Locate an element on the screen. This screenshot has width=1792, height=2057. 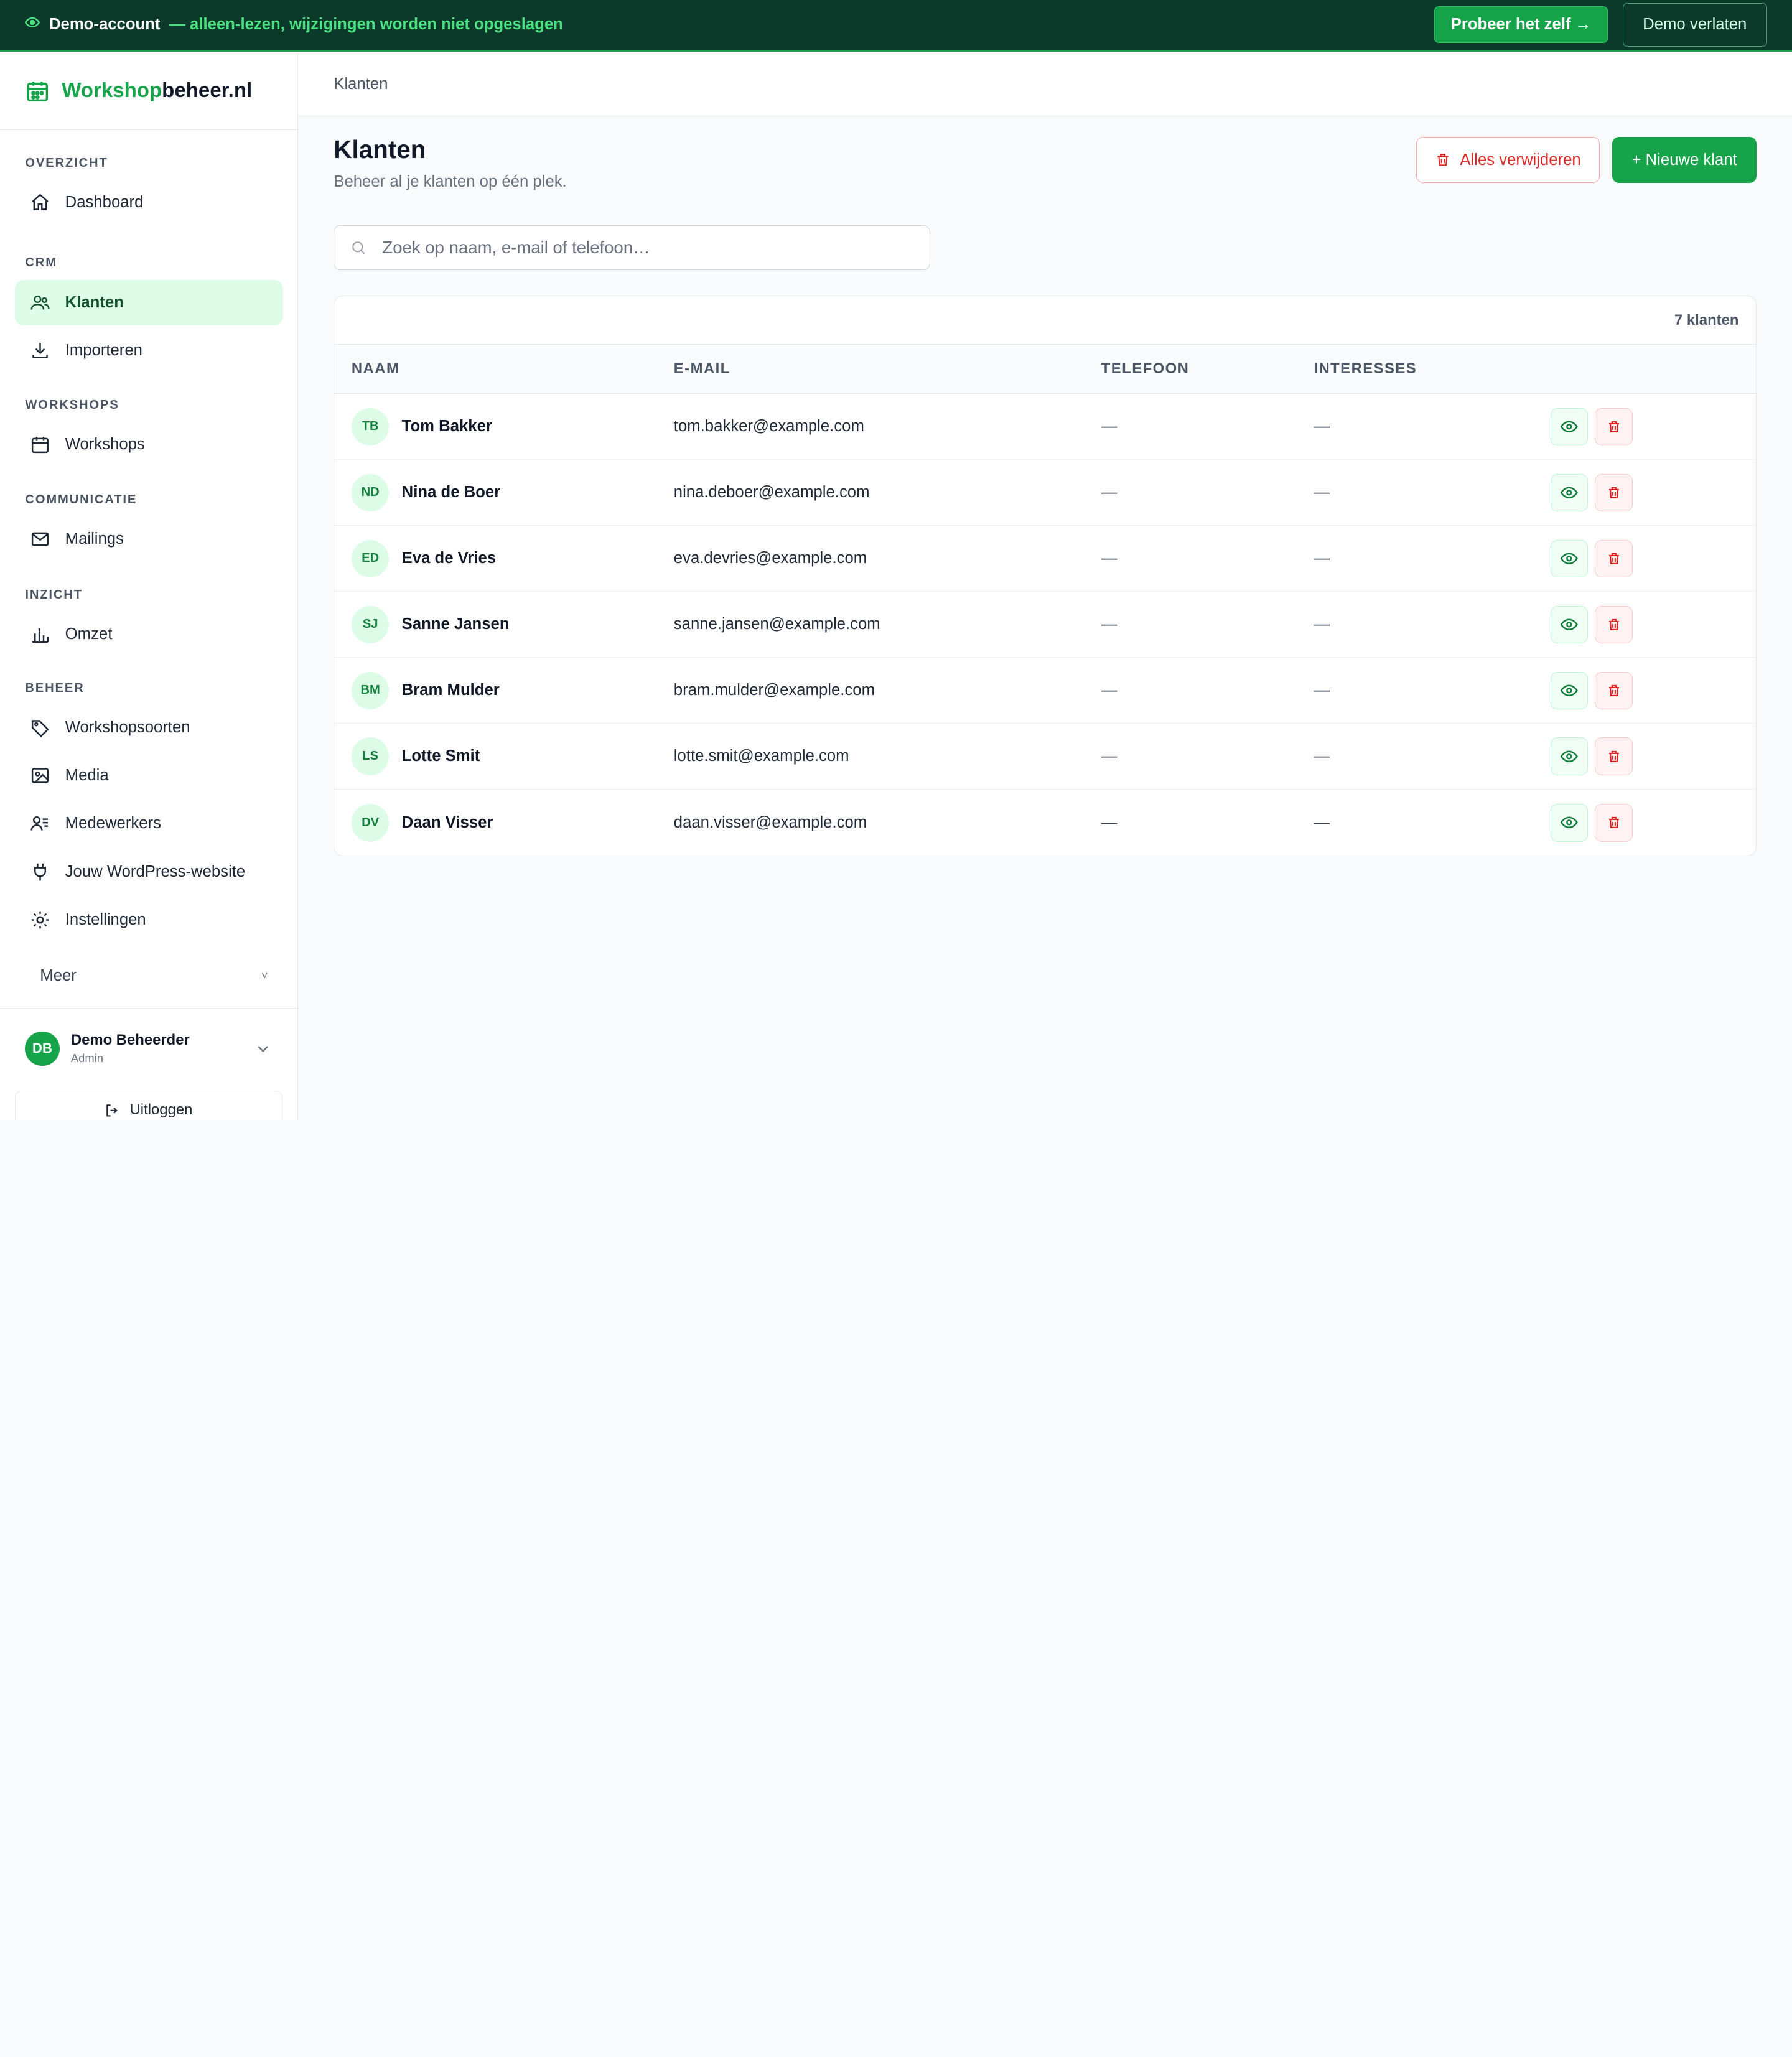
table-header: NAAM E-MAIL TELEFOON INTERESSES is located at coordinates (1045, 369).